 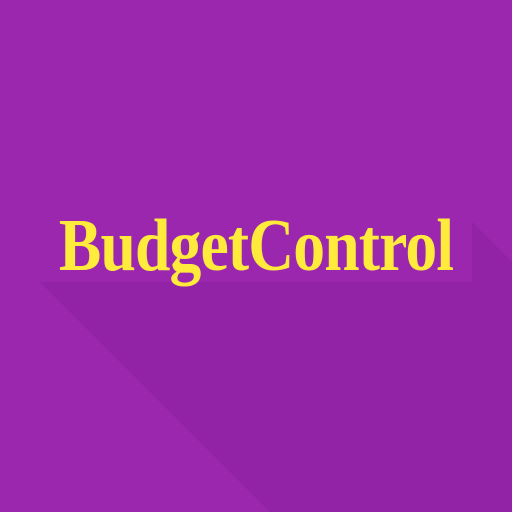 I want to click on app-name: BudgetControl, so click(x=256, y=246).